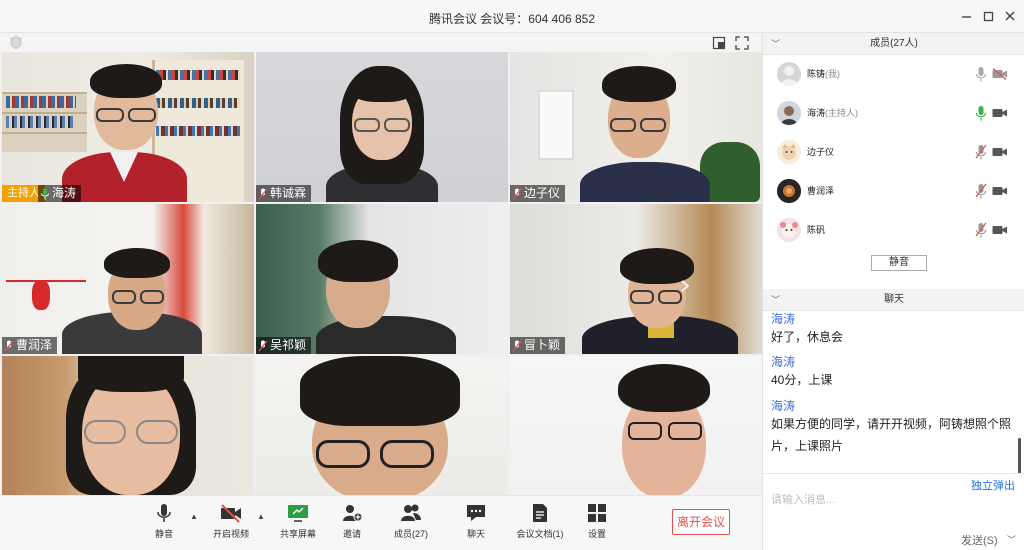 The width and height of the screenshot is (1024, 550). I want to click on mute-button: 静音, so click(164, 521).